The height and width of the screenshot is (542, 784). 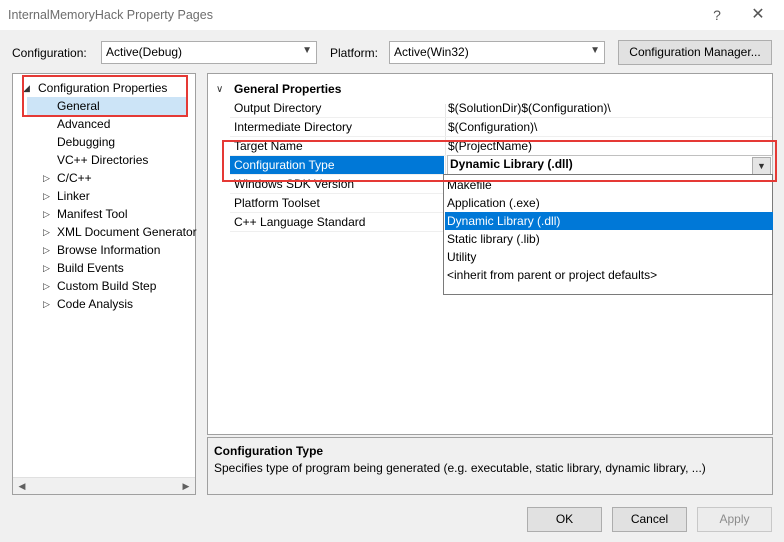 What do you see at coordinates (649, 519) in the screenshot?
I see `cancel-button: Cancel` at bounding box center [649, 519].